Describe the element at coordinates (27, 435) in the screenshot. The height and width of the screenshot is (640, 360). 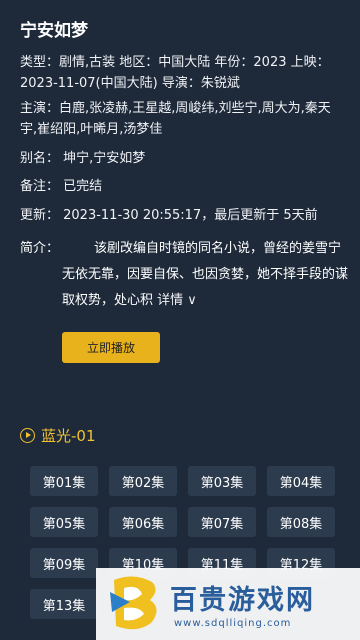
I see `play-circle-icon` at that location.